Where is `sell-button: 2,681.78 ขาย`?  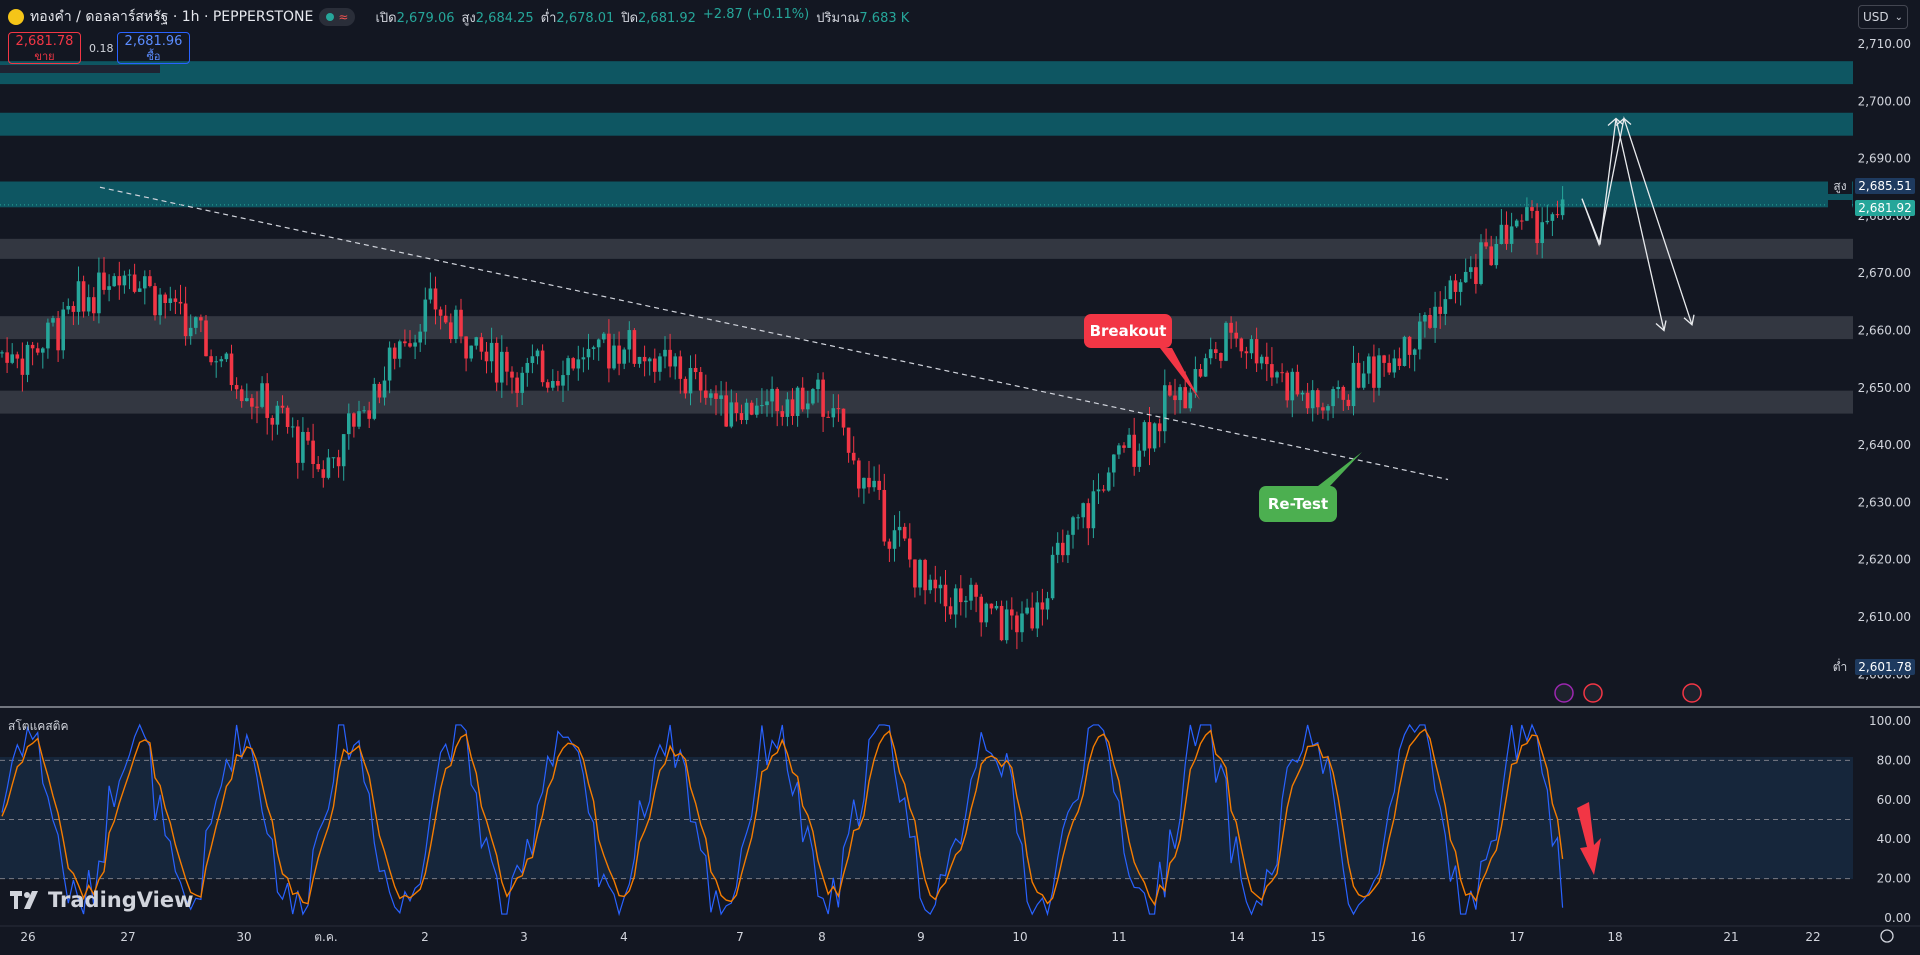 sell-button: 2,681.78 ขาย is located at coordinates (44, 48).